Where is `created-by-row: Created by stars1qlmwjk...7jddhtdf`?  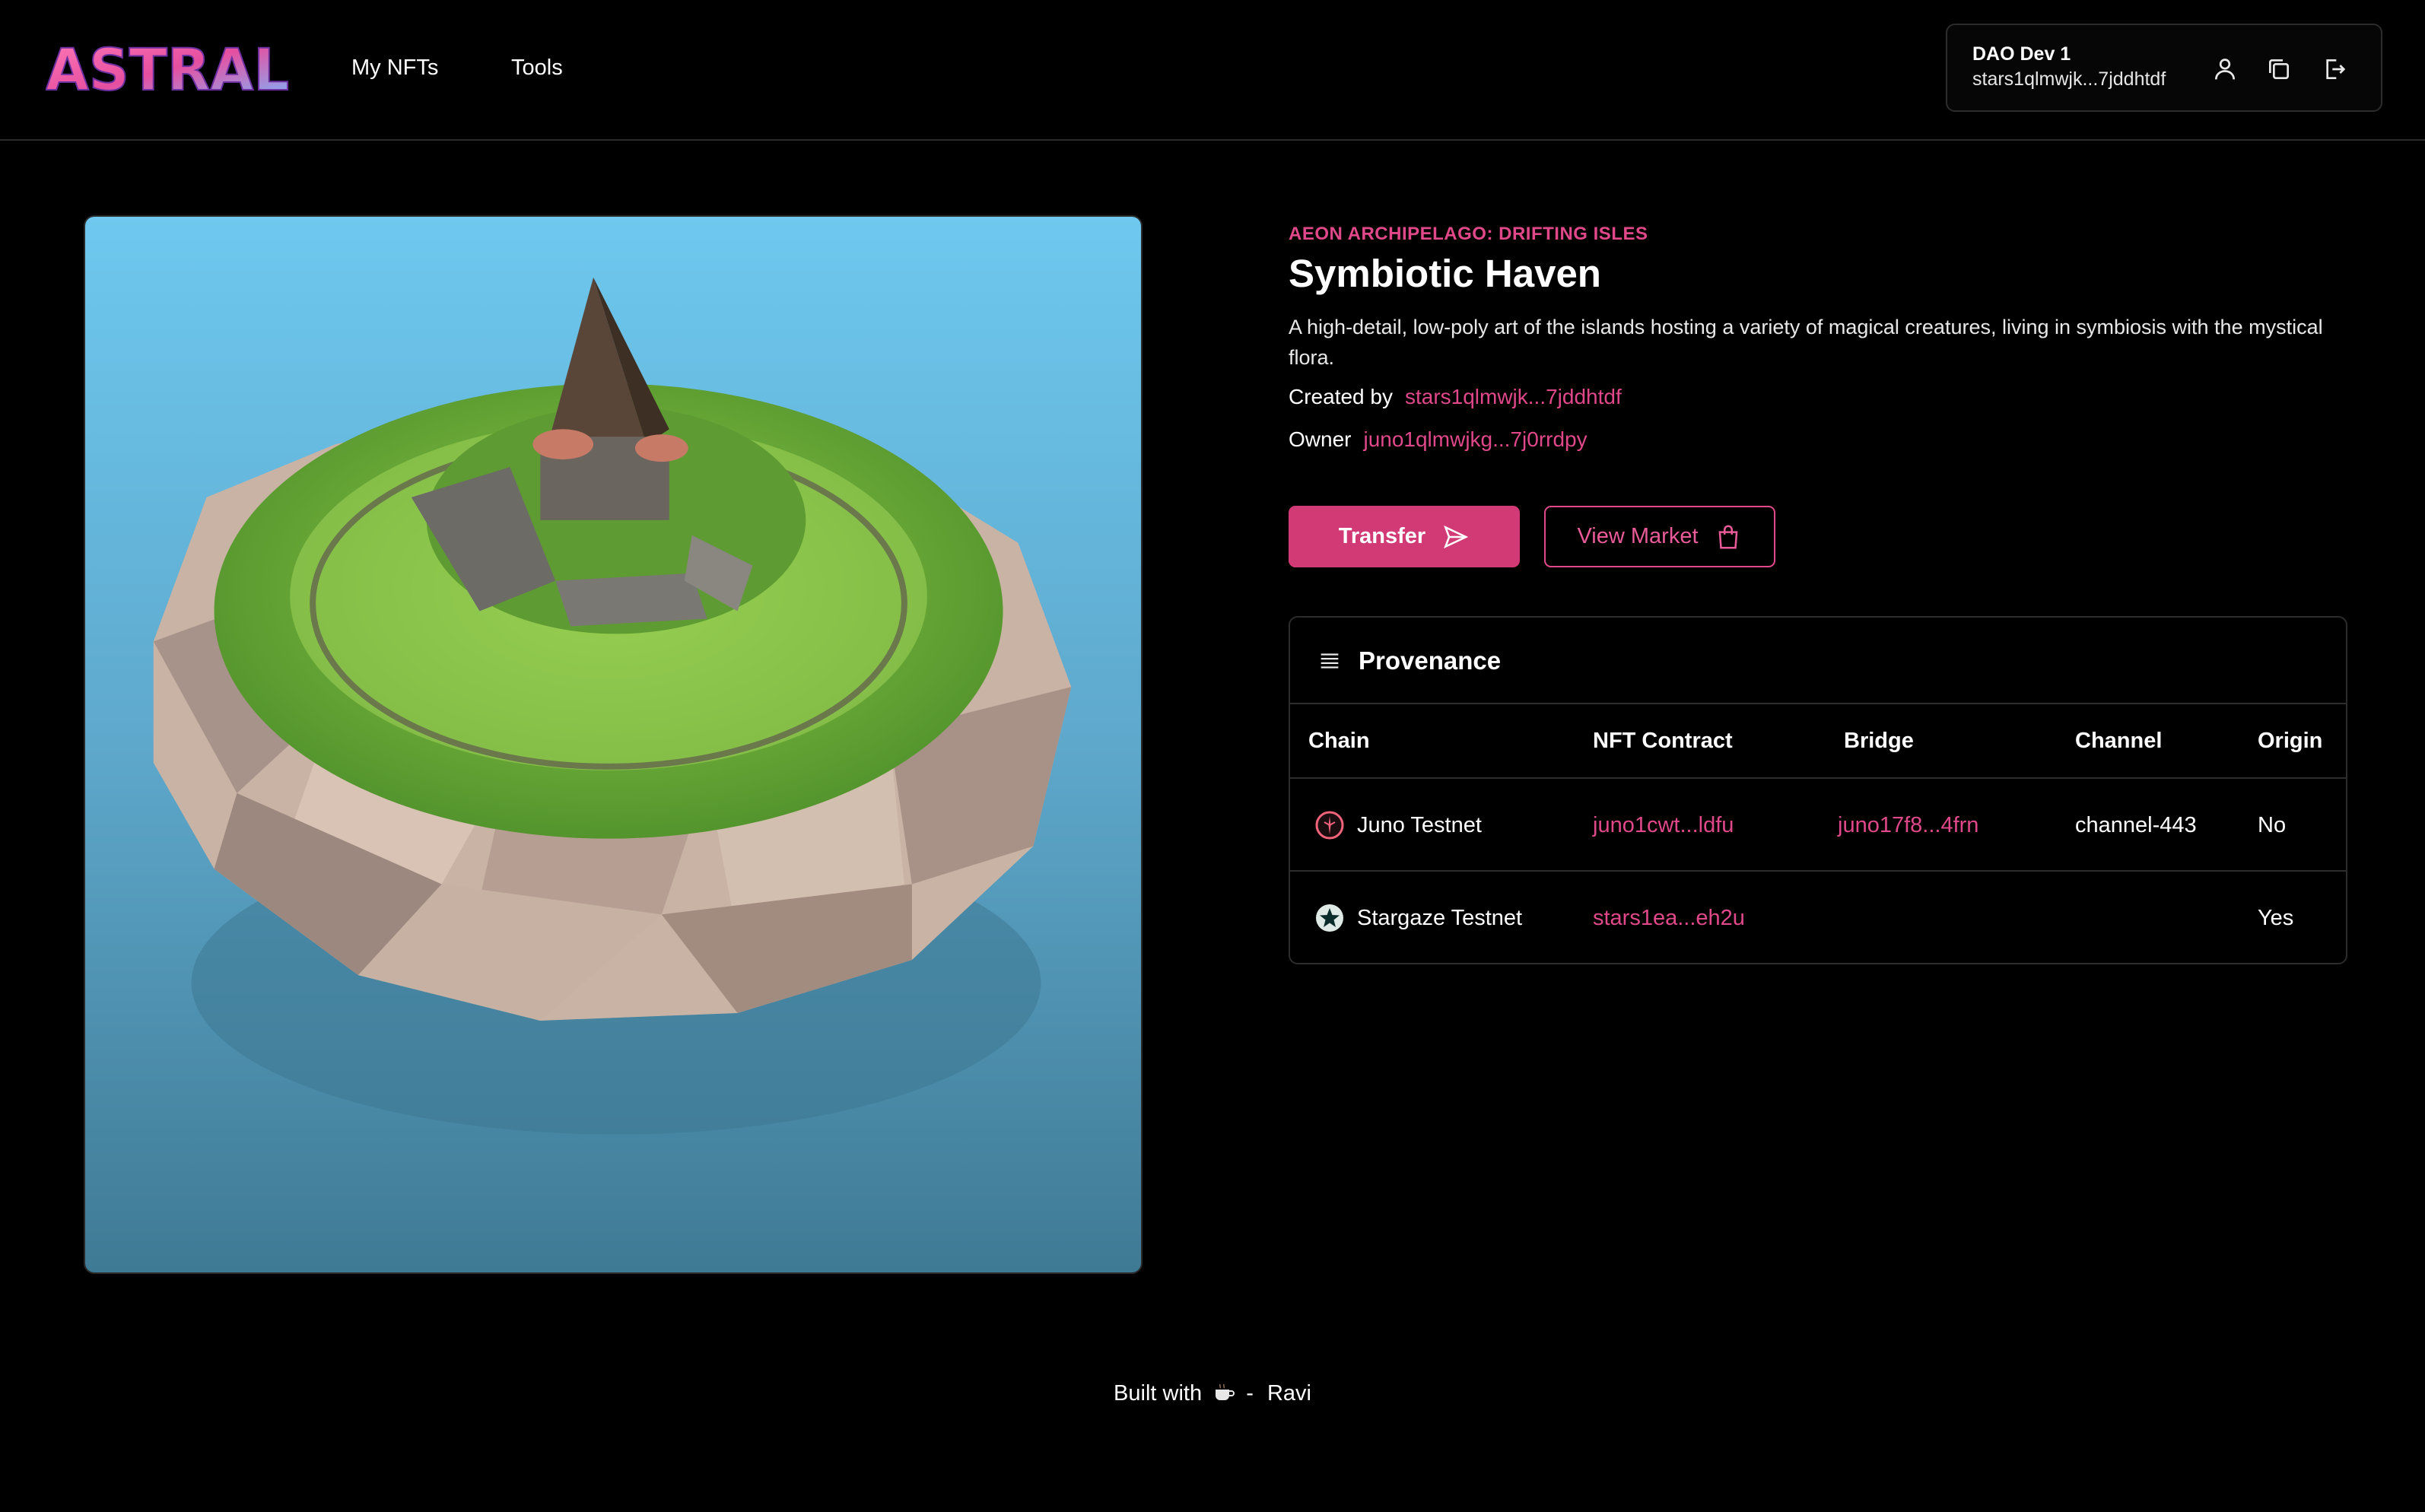
created-by-row: Created by stars1qlmwjk...7jddhtdf is located at coordinates (1455, 397).